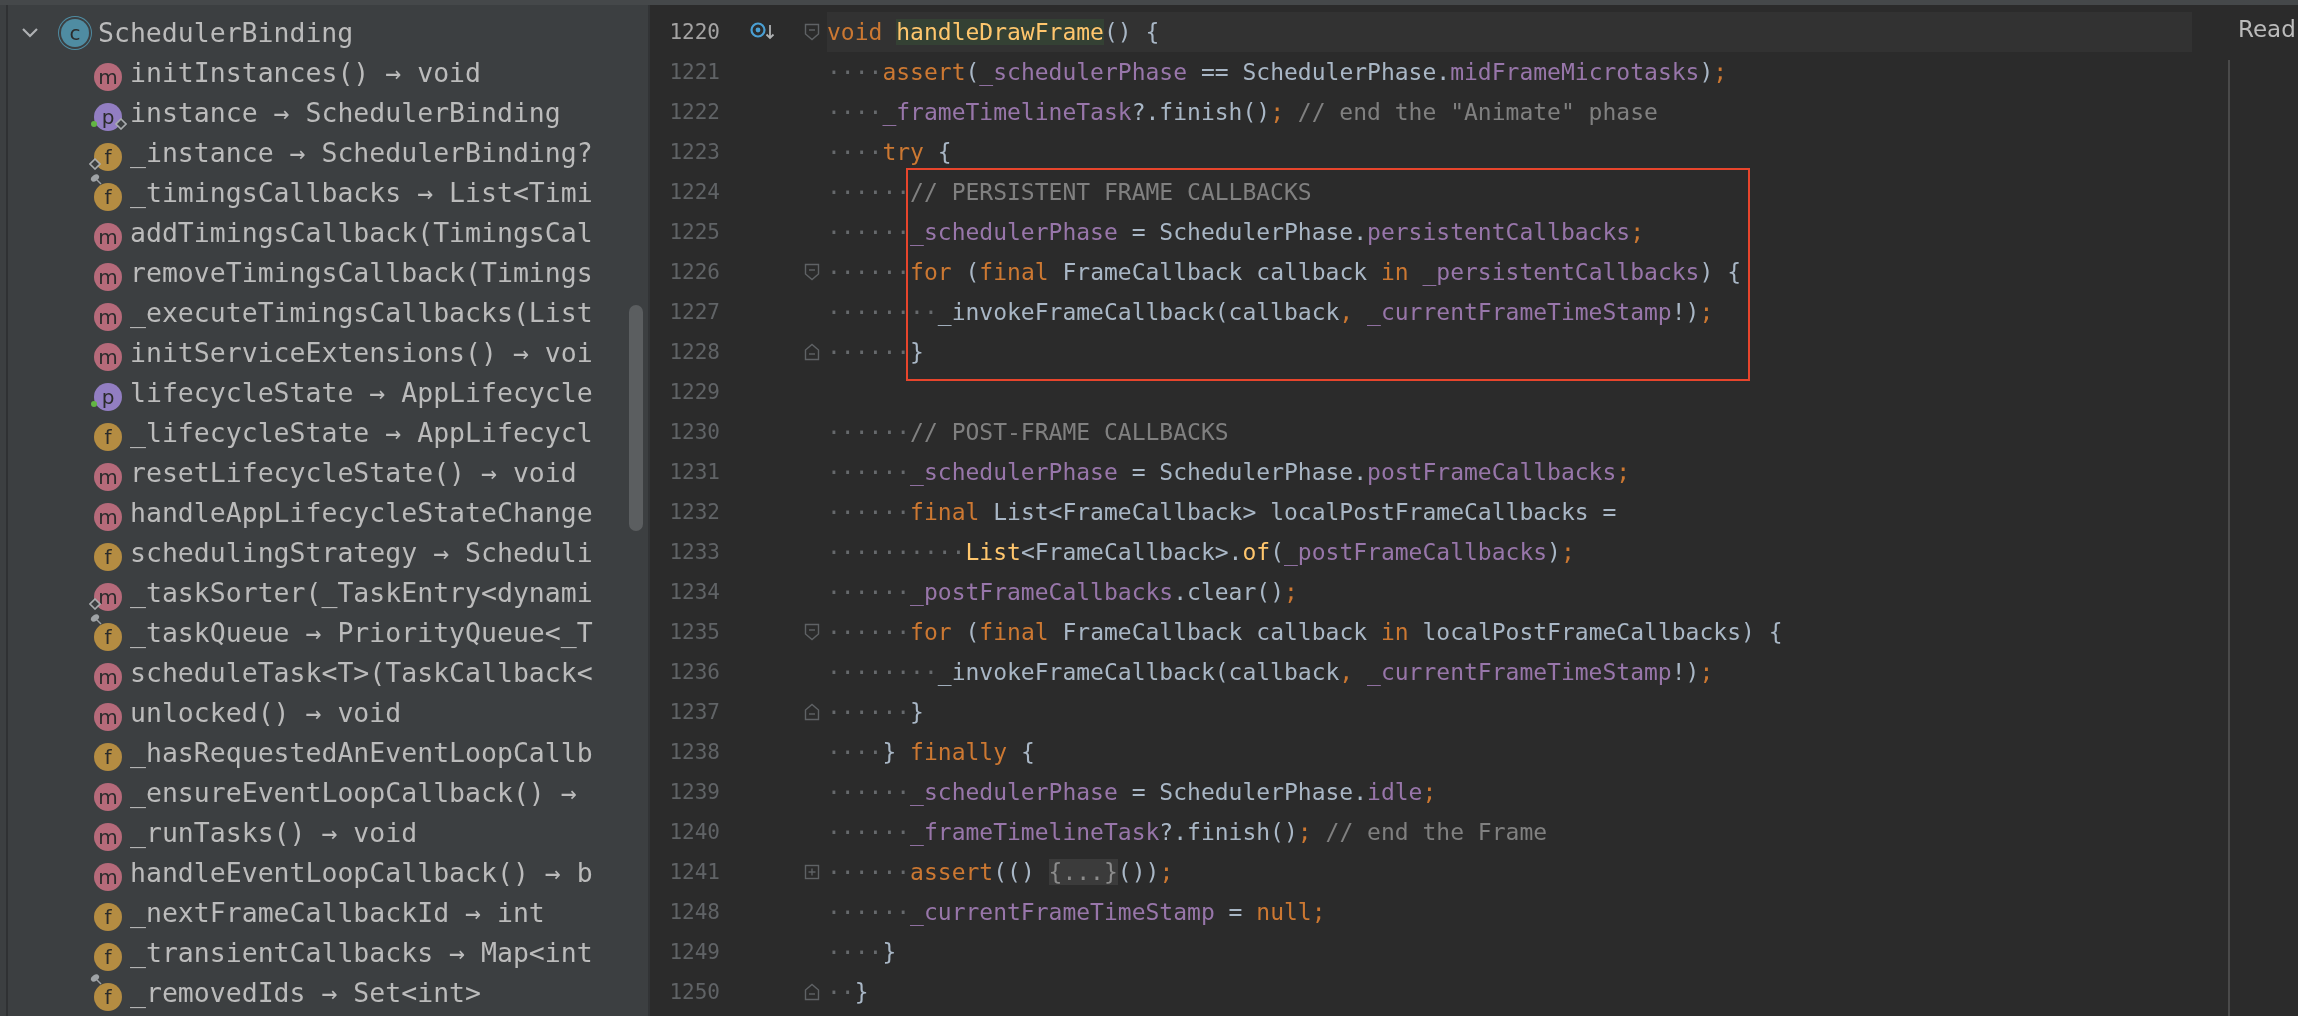 The width and height of the screenshot is (2298, 1016). I want to click on code-line: ······_schedulerPhase = SchedulerPhase.idle;, so click(1132, 793).